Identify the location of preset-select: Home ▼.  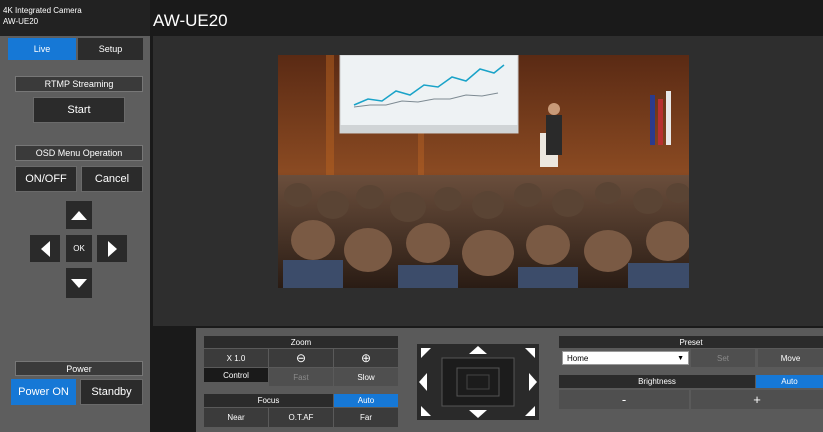
(625, 358).